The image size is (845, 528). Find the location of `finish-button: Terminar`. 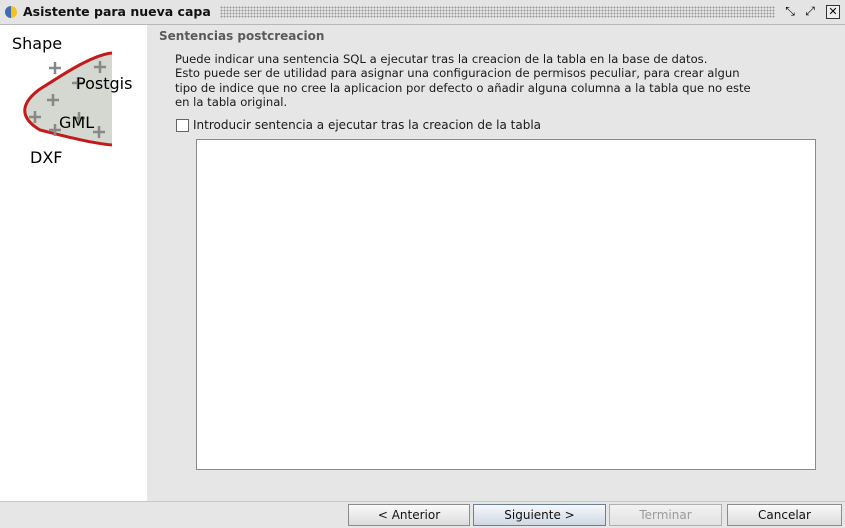

finish-button: Terminar is located at coordinates (665, 515).